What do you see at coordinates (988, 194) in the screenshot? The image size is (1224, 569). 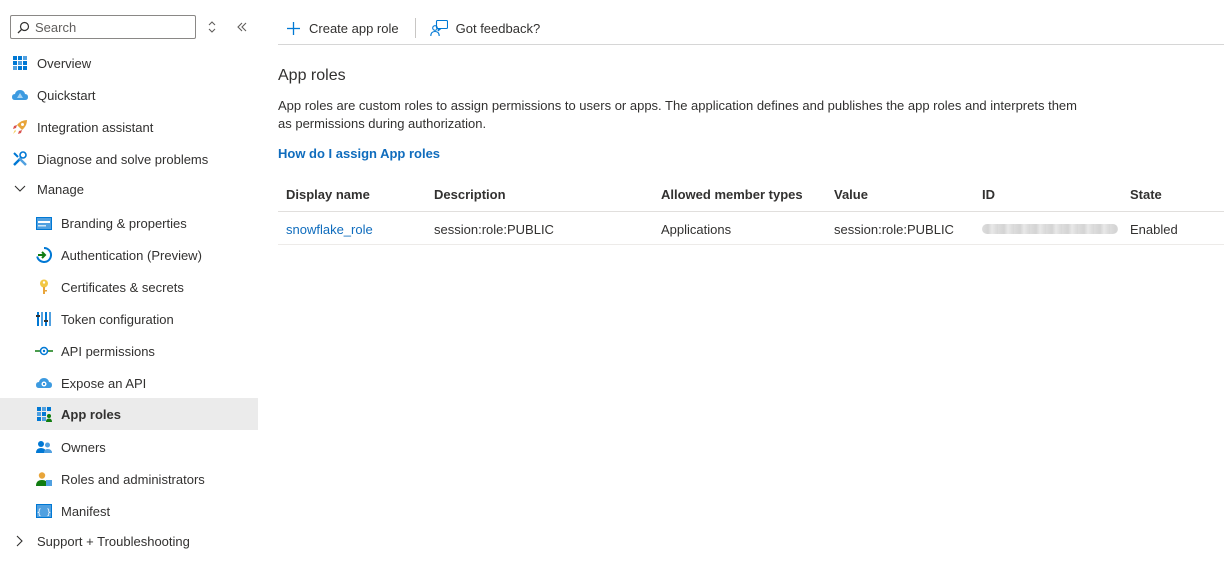 I see `column-header-id: ID` at bounding box center [988, 194].